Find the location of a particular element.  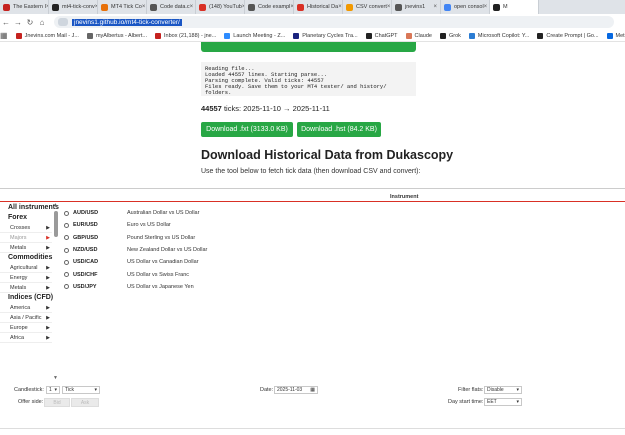

download-hst-button: Download .hst (84.2 KB) is located at coordinates (339, 129).